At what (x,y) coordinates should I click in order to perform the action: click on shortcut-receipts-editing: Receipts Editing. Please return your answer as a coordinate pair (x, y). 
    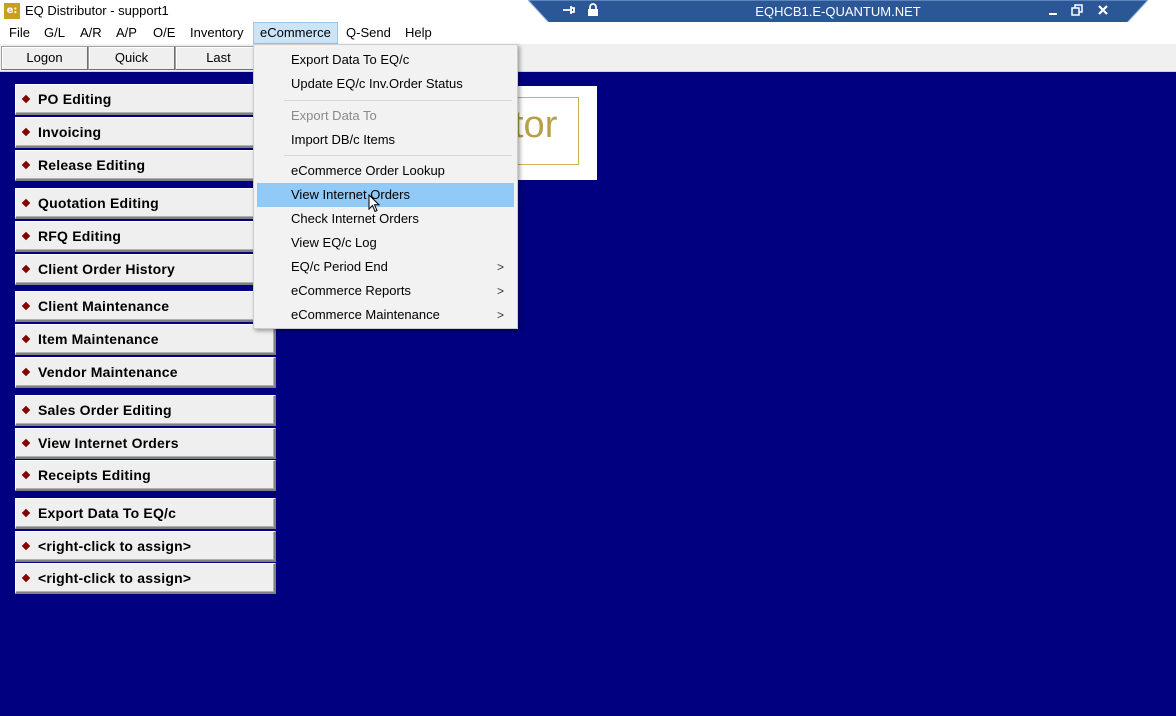
    Looking at the image, I should click on (145, 475).